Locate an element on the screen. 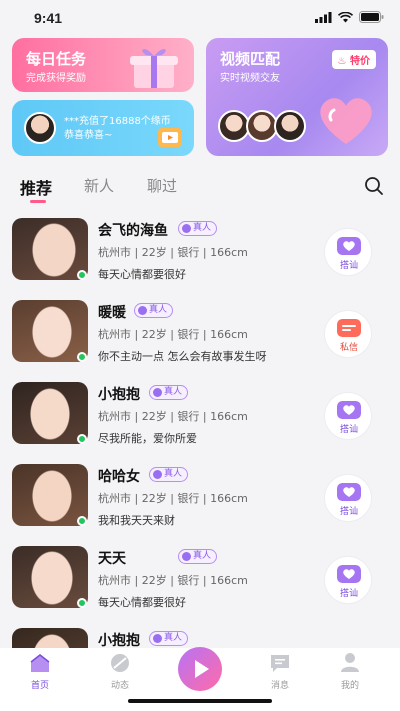  heart-icon is located at coordinates (346, 121).